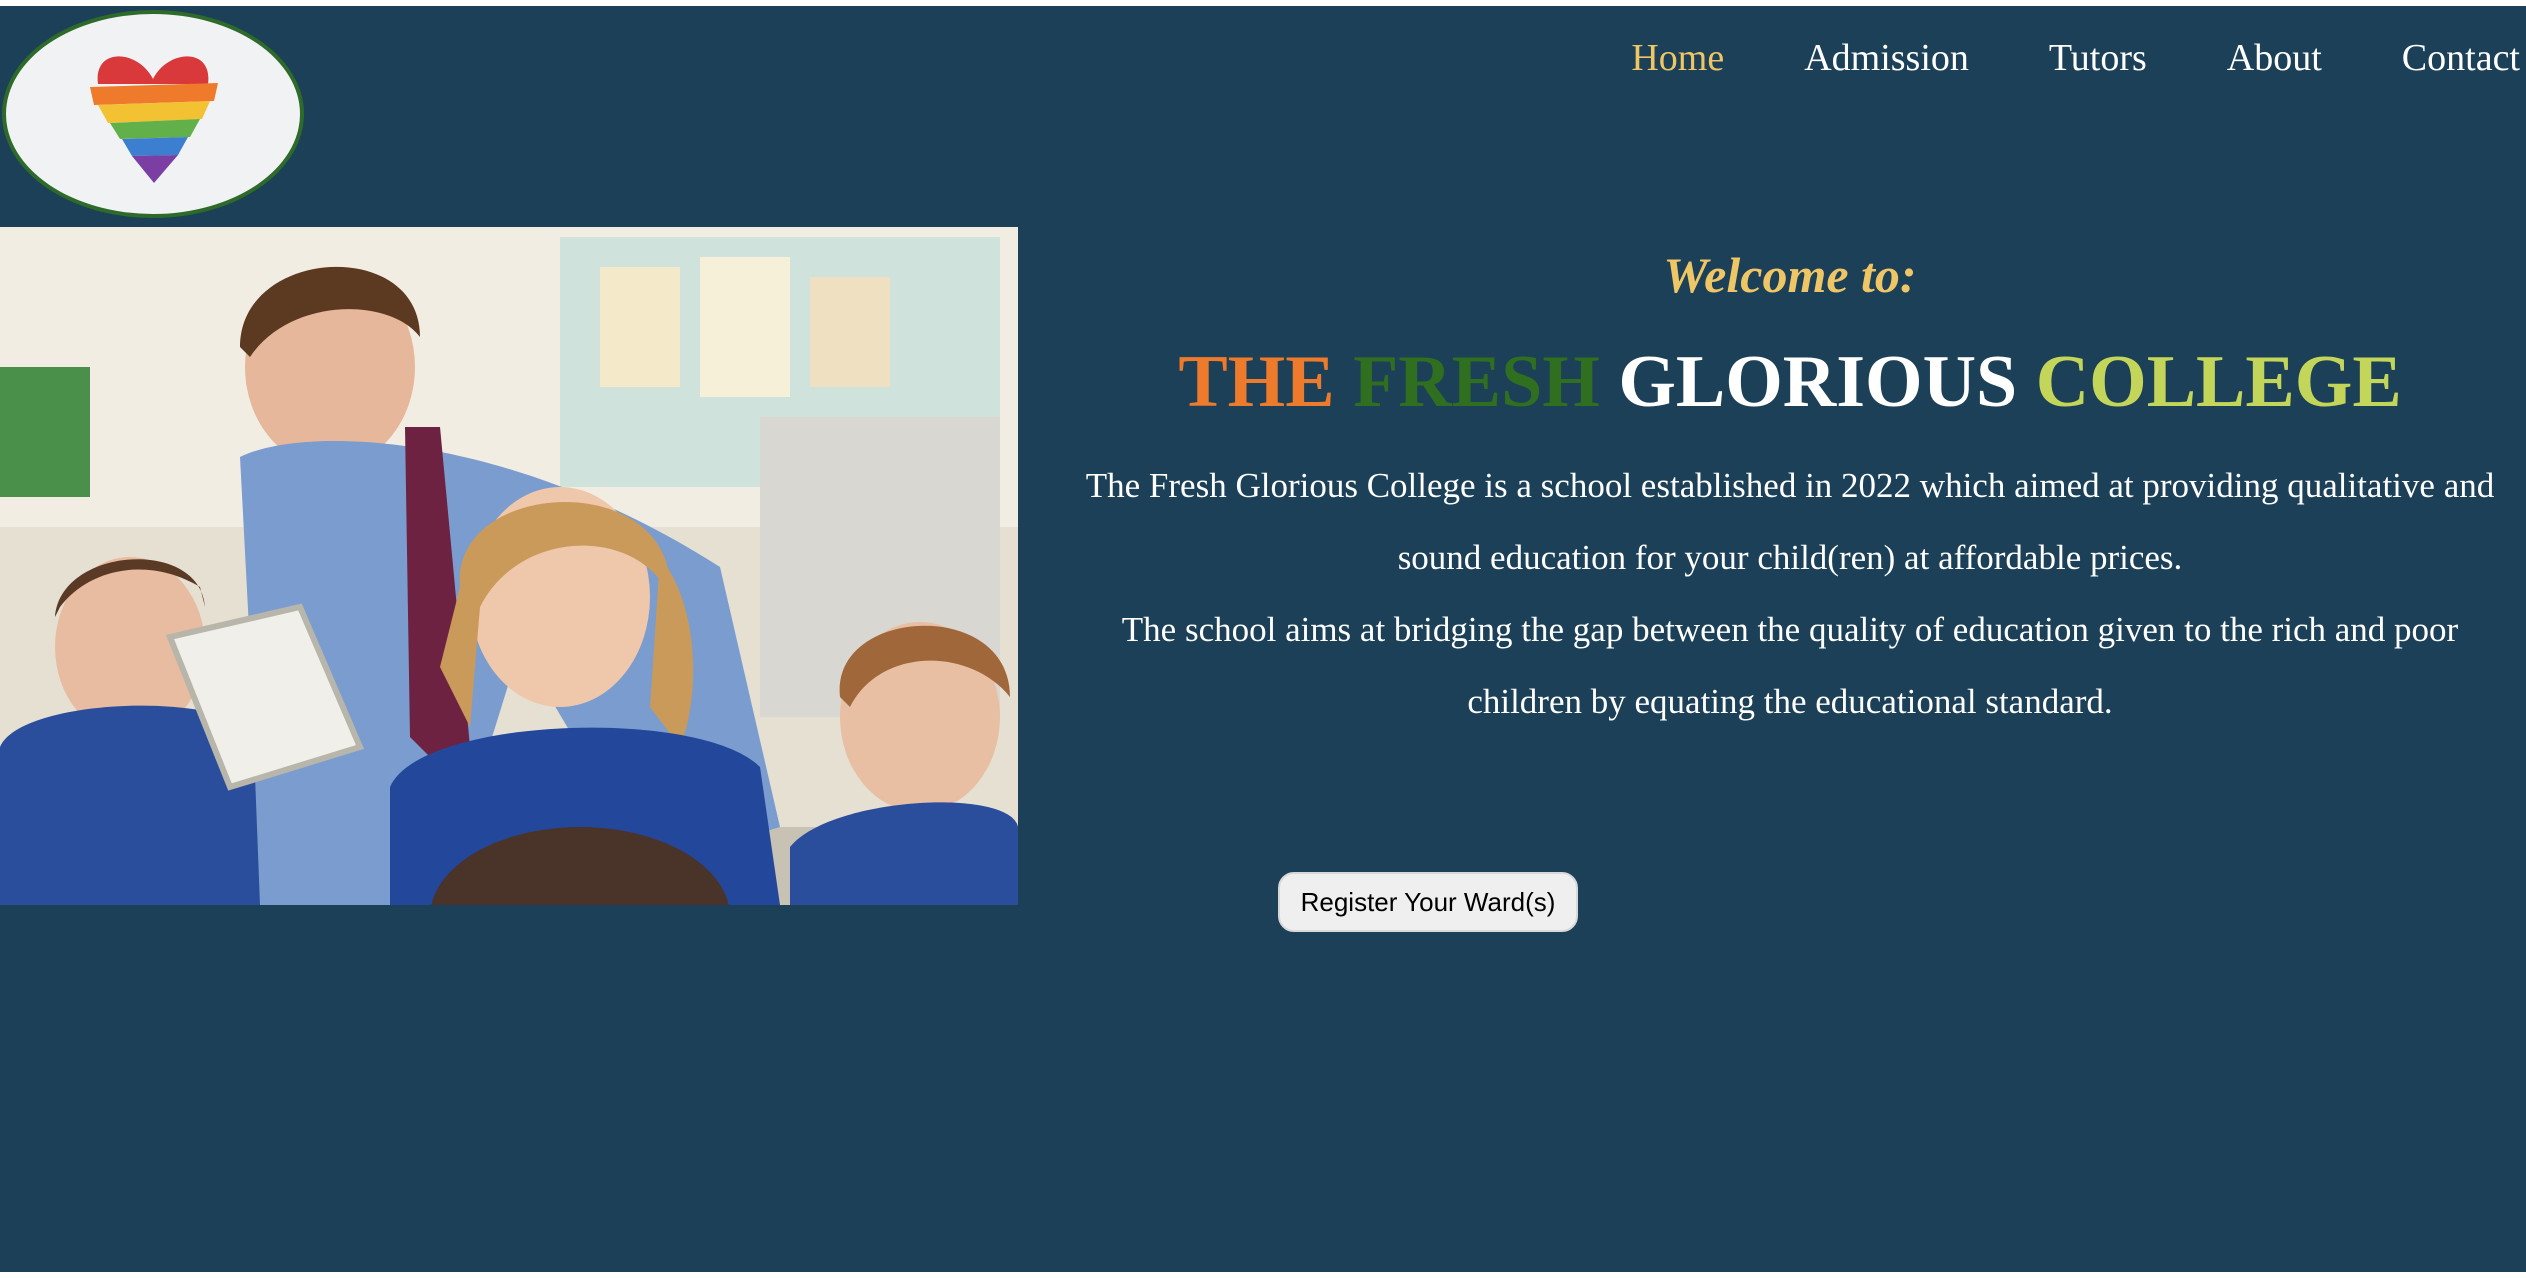 This screenshot has width=2526, height=1278. What do you see at coordinates (1476, 382) in the screenshot?
I see `title-word-fresh: FRESH` at bounding box center [1476, 382].